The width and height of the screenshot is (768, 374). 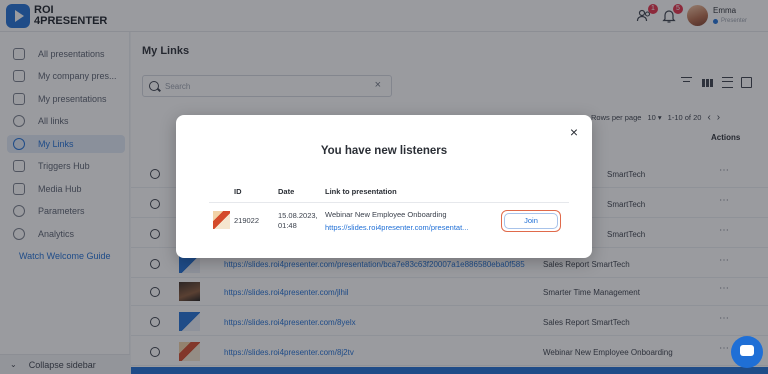 What do you see at coordinates (221, 220) in the screenshot?
I see `presentation-thumbnail` at bounding box center [221, 220].